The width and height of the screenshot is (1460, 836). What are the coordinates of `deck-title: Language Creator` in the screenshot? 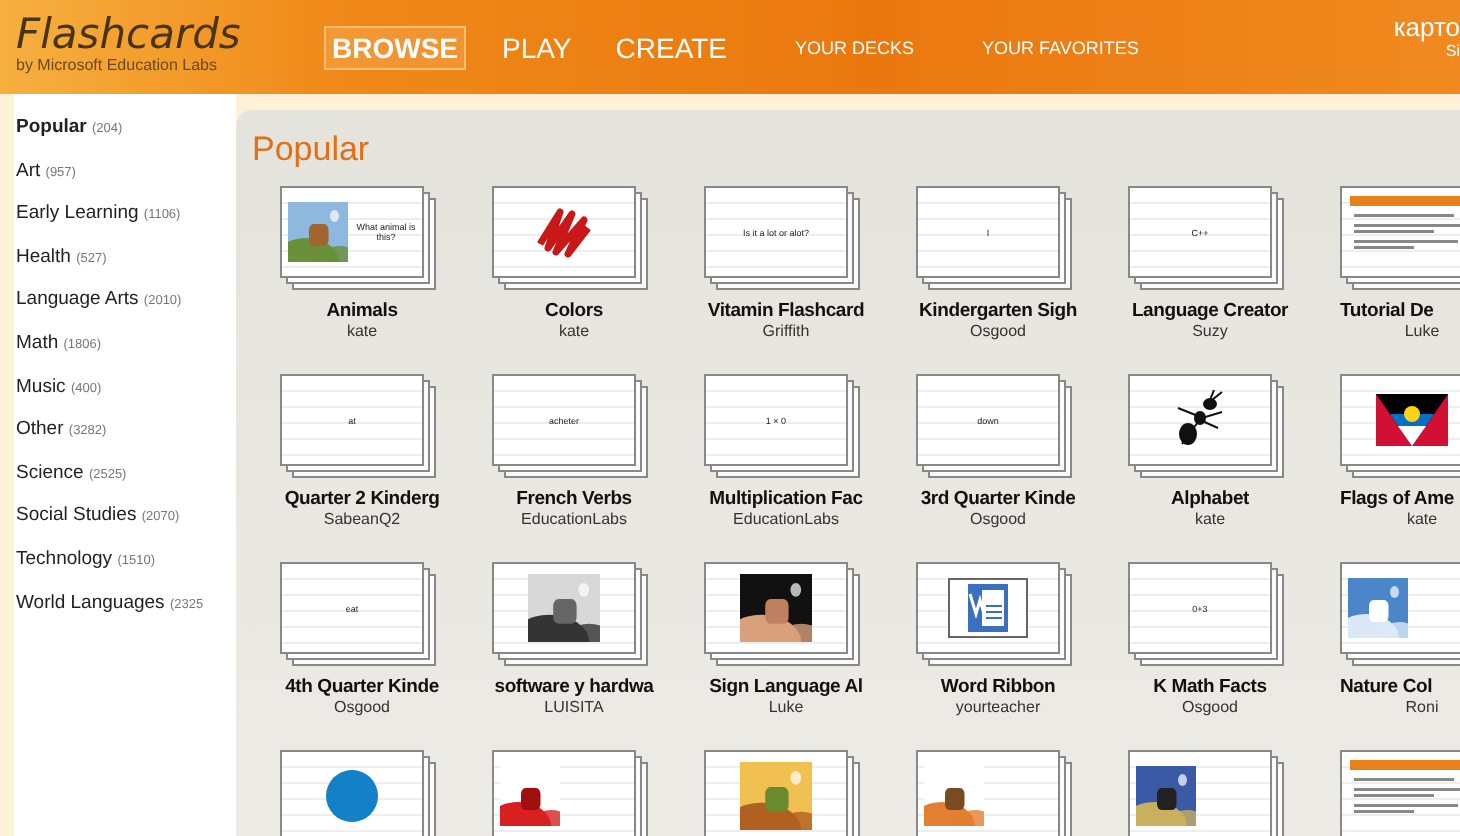 It's located at (1210, 311).